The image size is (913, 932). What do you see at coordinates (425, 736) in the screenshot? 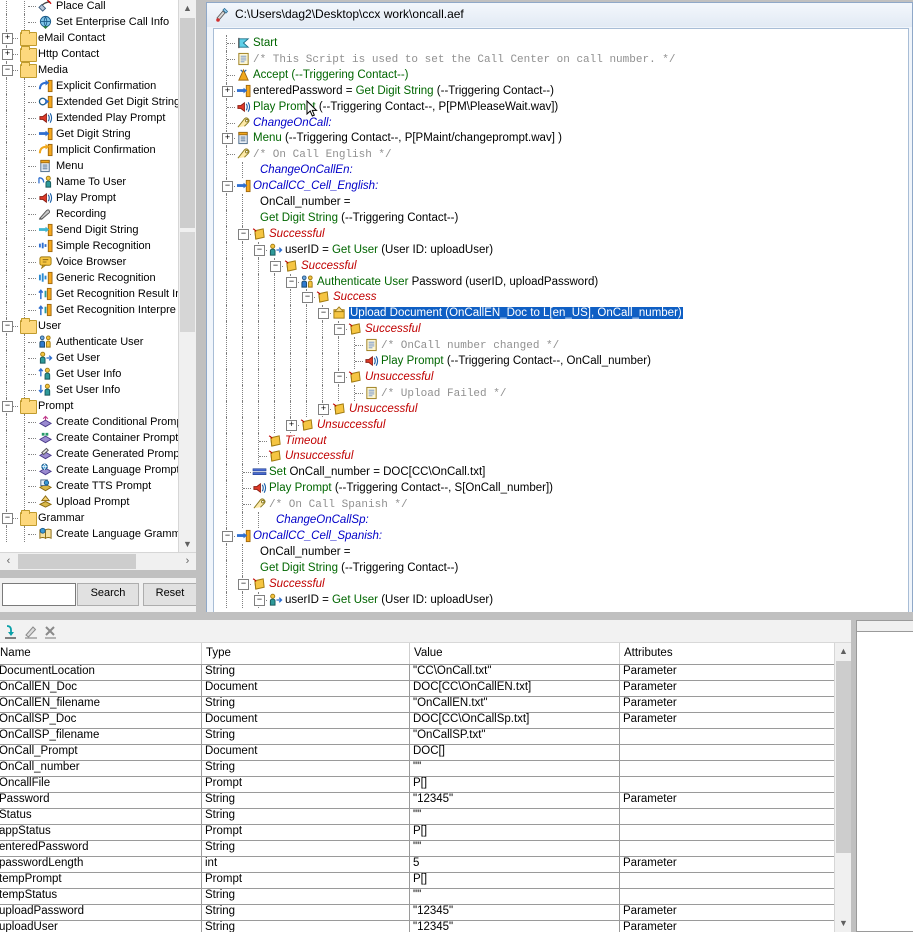
I see `table-row: OnCallSP_filename String "OnCallSP.txt"` at bounding box center [425, 736].